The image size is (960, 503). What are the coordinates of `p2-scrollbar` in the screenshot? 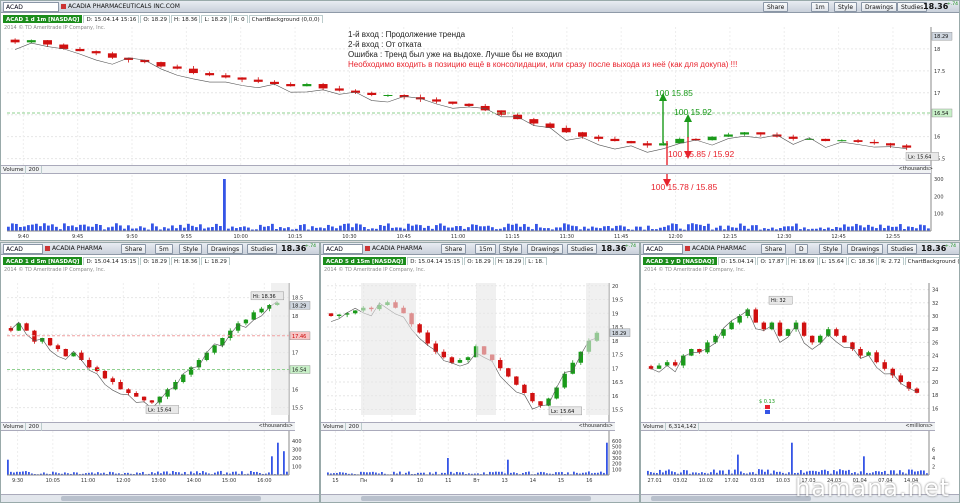 It's located at (480, 498).